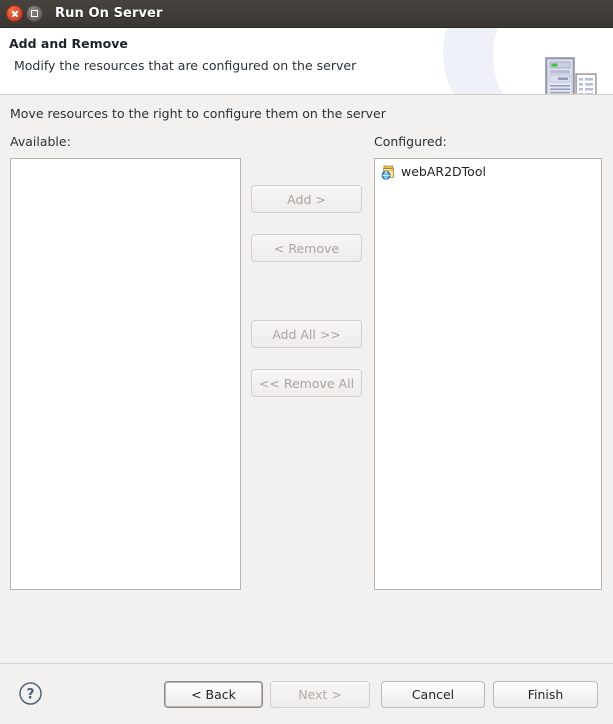  I want to click on web-module-project-icon, so click(387, 172).